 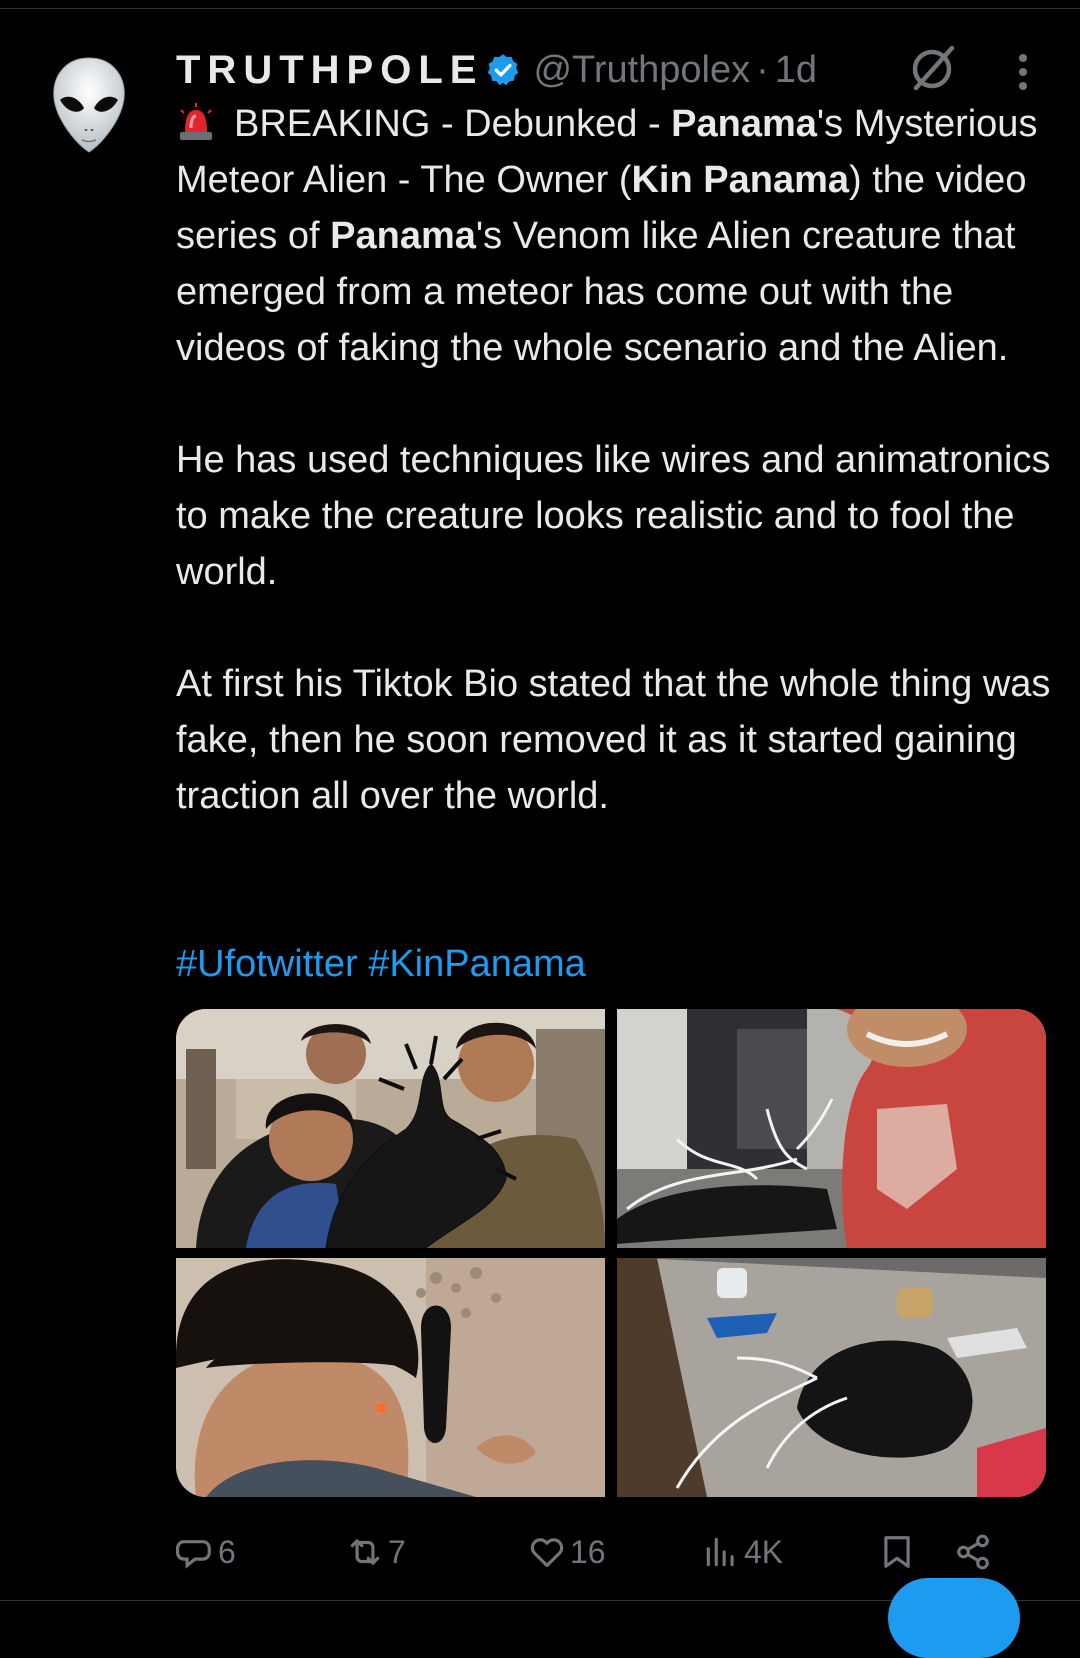 I want to click on hashtag-ufotwitter: #Ufotwitter, so click(x=267, y=964).